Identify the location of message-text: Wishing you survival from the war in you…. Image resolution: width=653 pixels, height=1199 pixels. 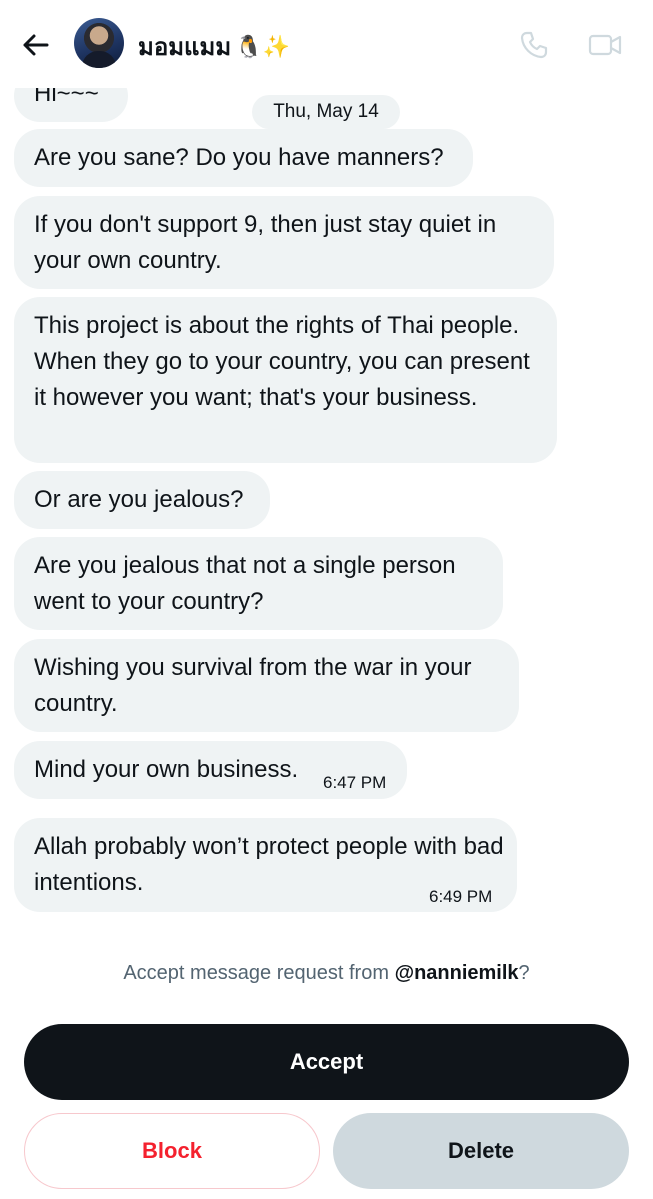
(253, 685).